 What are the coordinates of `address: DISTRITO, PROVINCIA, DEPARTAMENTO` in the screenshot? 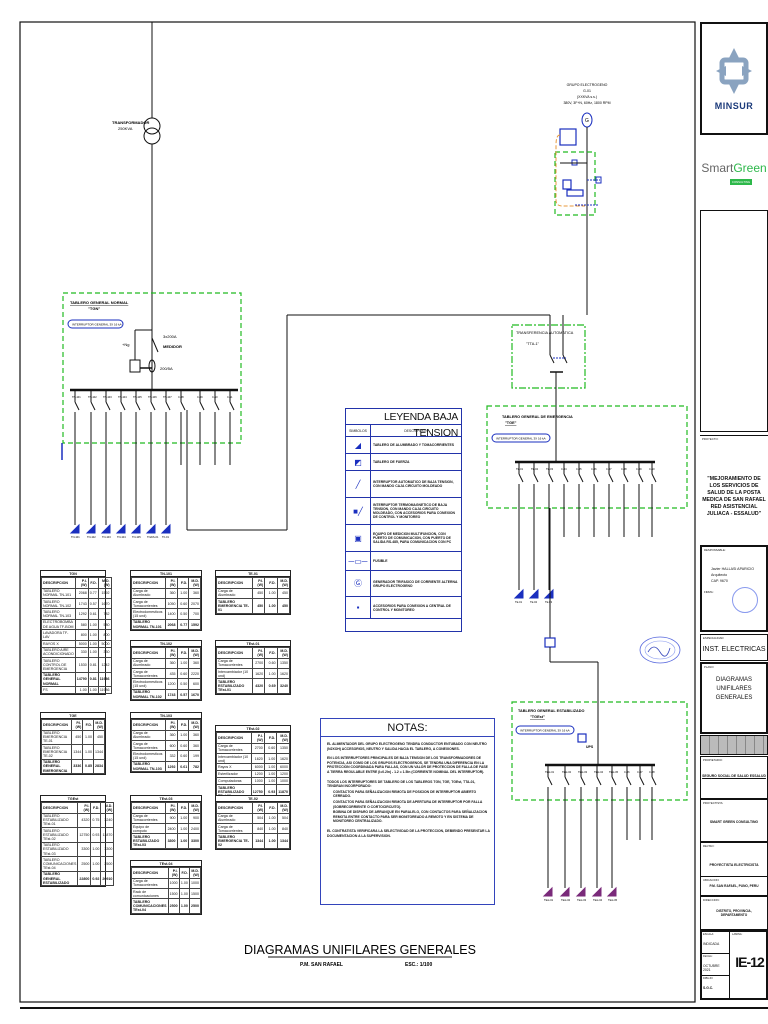 It's located at (734, 913).